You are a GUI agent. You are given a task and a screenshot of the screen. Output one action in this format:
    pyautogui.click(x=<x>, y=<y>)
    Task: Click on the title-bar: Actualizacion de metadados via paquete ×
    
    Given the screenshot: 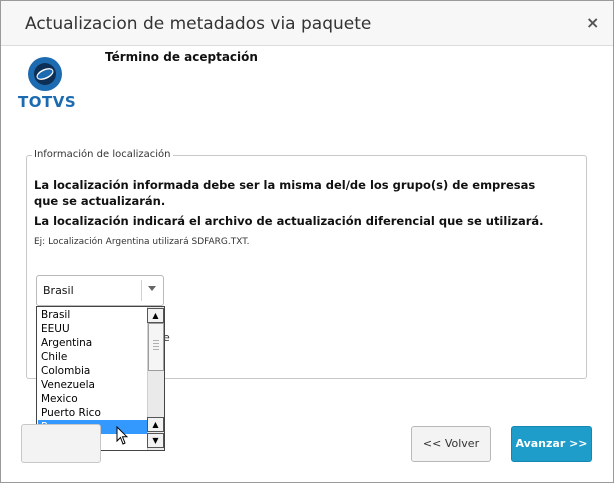 What is the action you would take?
    pyautogui.click(x=307, y=23)
    